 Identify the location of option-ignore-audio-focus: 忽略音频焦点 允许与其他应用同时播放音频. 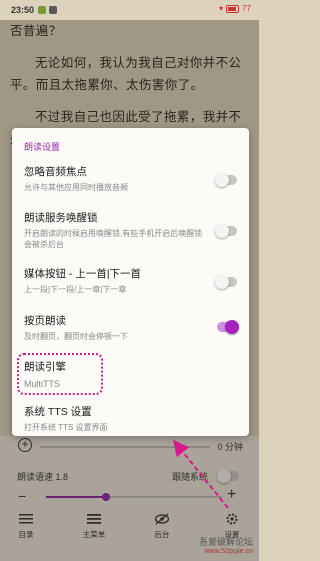
(131, 178).